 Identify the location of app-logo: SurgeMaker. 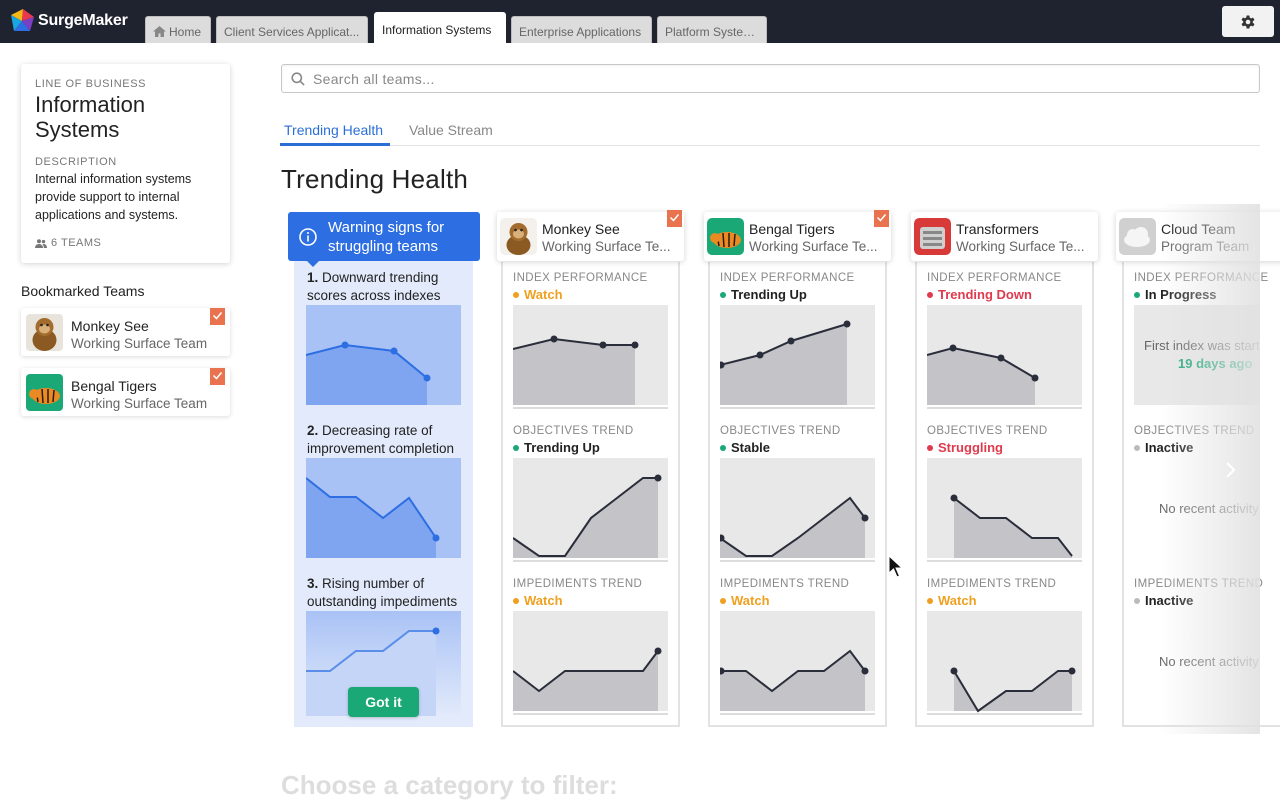
(68, 21).